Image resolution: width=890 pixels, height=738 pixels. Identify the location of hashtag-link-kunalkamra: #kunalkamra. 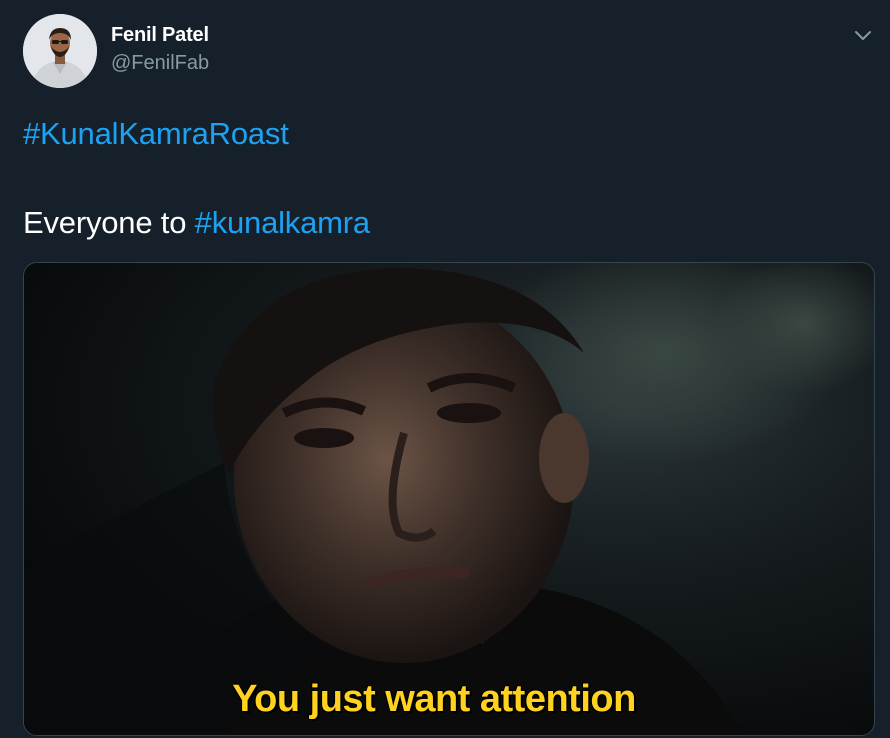
(282, 222).